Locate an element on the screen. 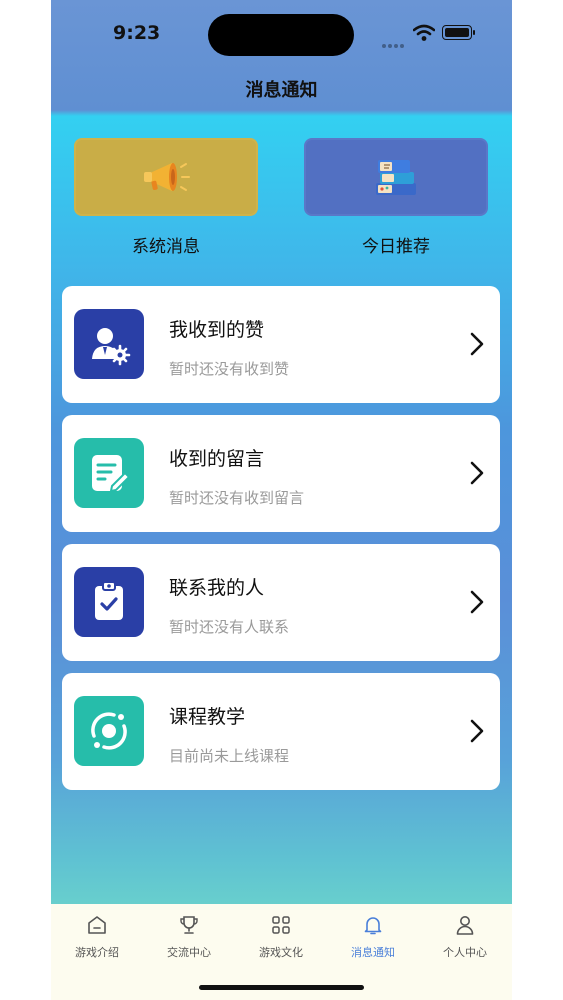 This screenshot has height=1000, width=563. dynamic-island is located at coordinates (281, 35).